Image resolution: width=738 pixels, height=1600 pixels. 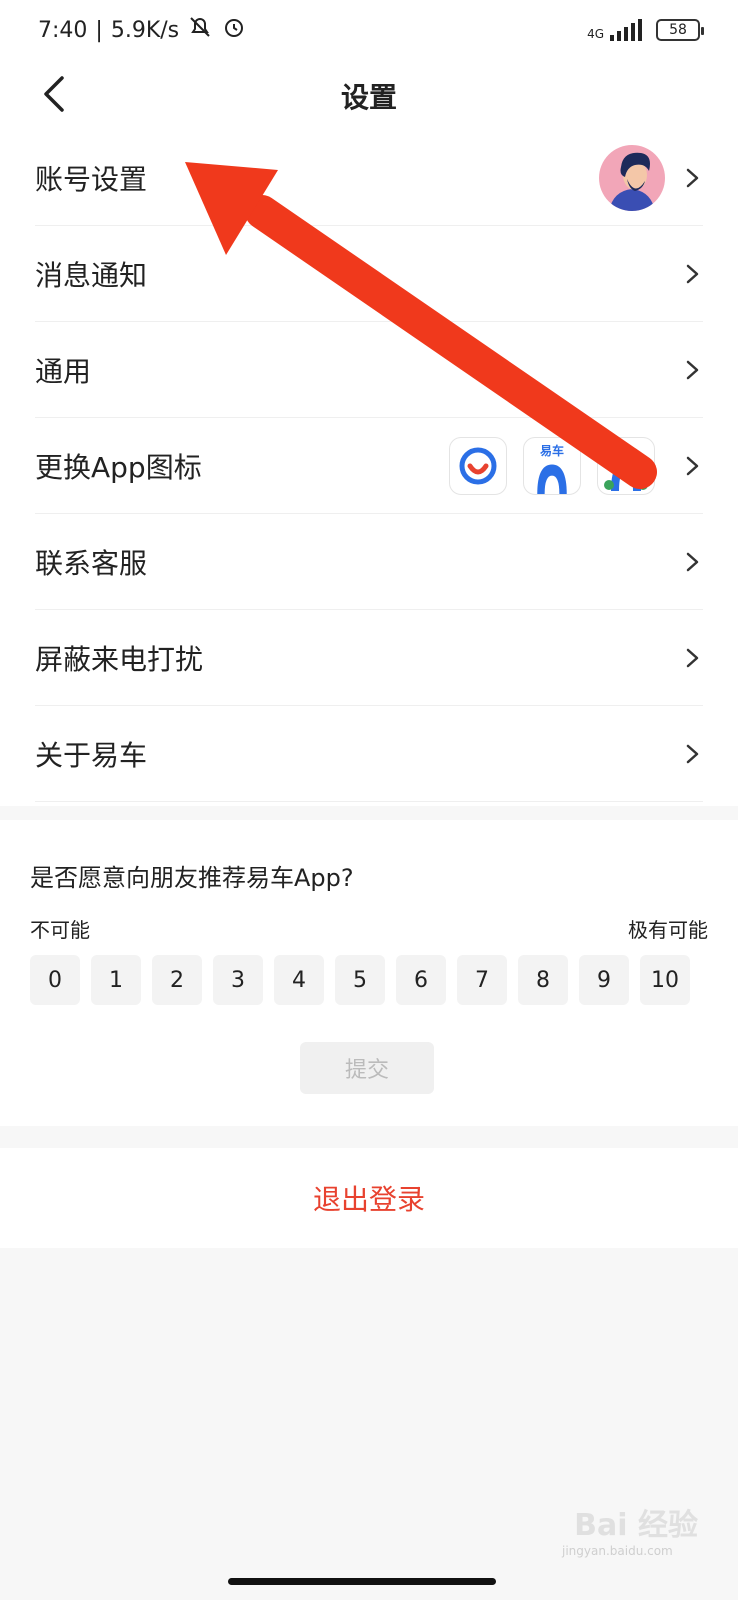 I want to click on score-option: 9, so click(x=604, y=980).